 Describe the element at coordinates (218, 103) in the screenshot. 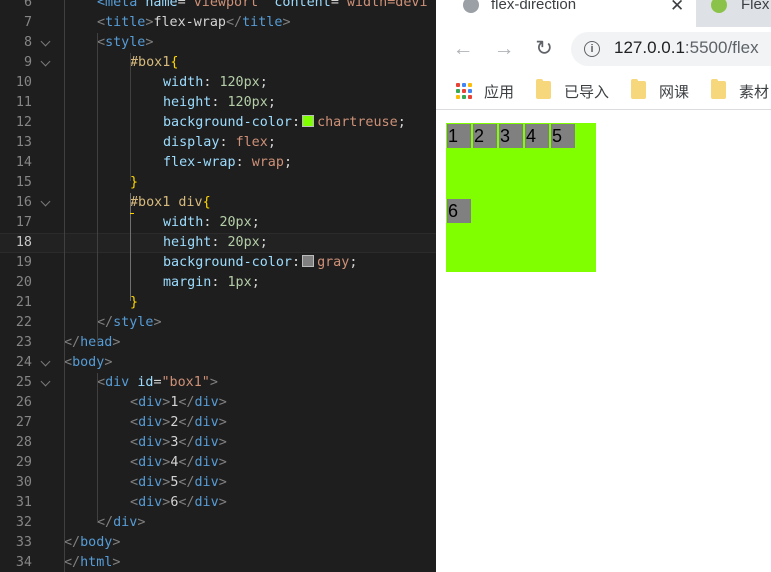

I see `code-line: 11 height: 120px;` at that location.